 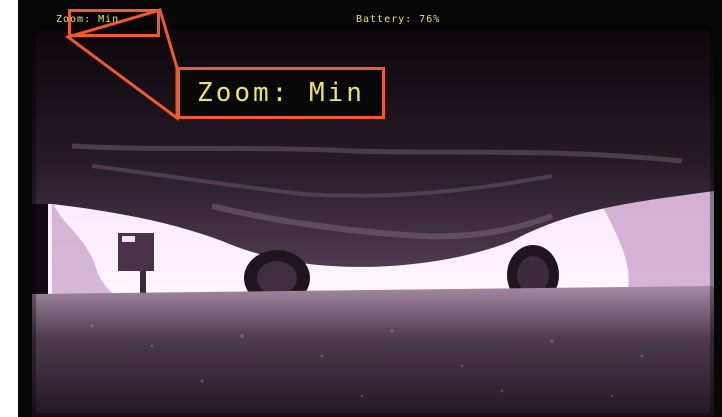 What do you see at coordinates (88, 19) in the screenshot?
I see `zoom-level-label: Zoom: Min` at bounding box center [88, 19].